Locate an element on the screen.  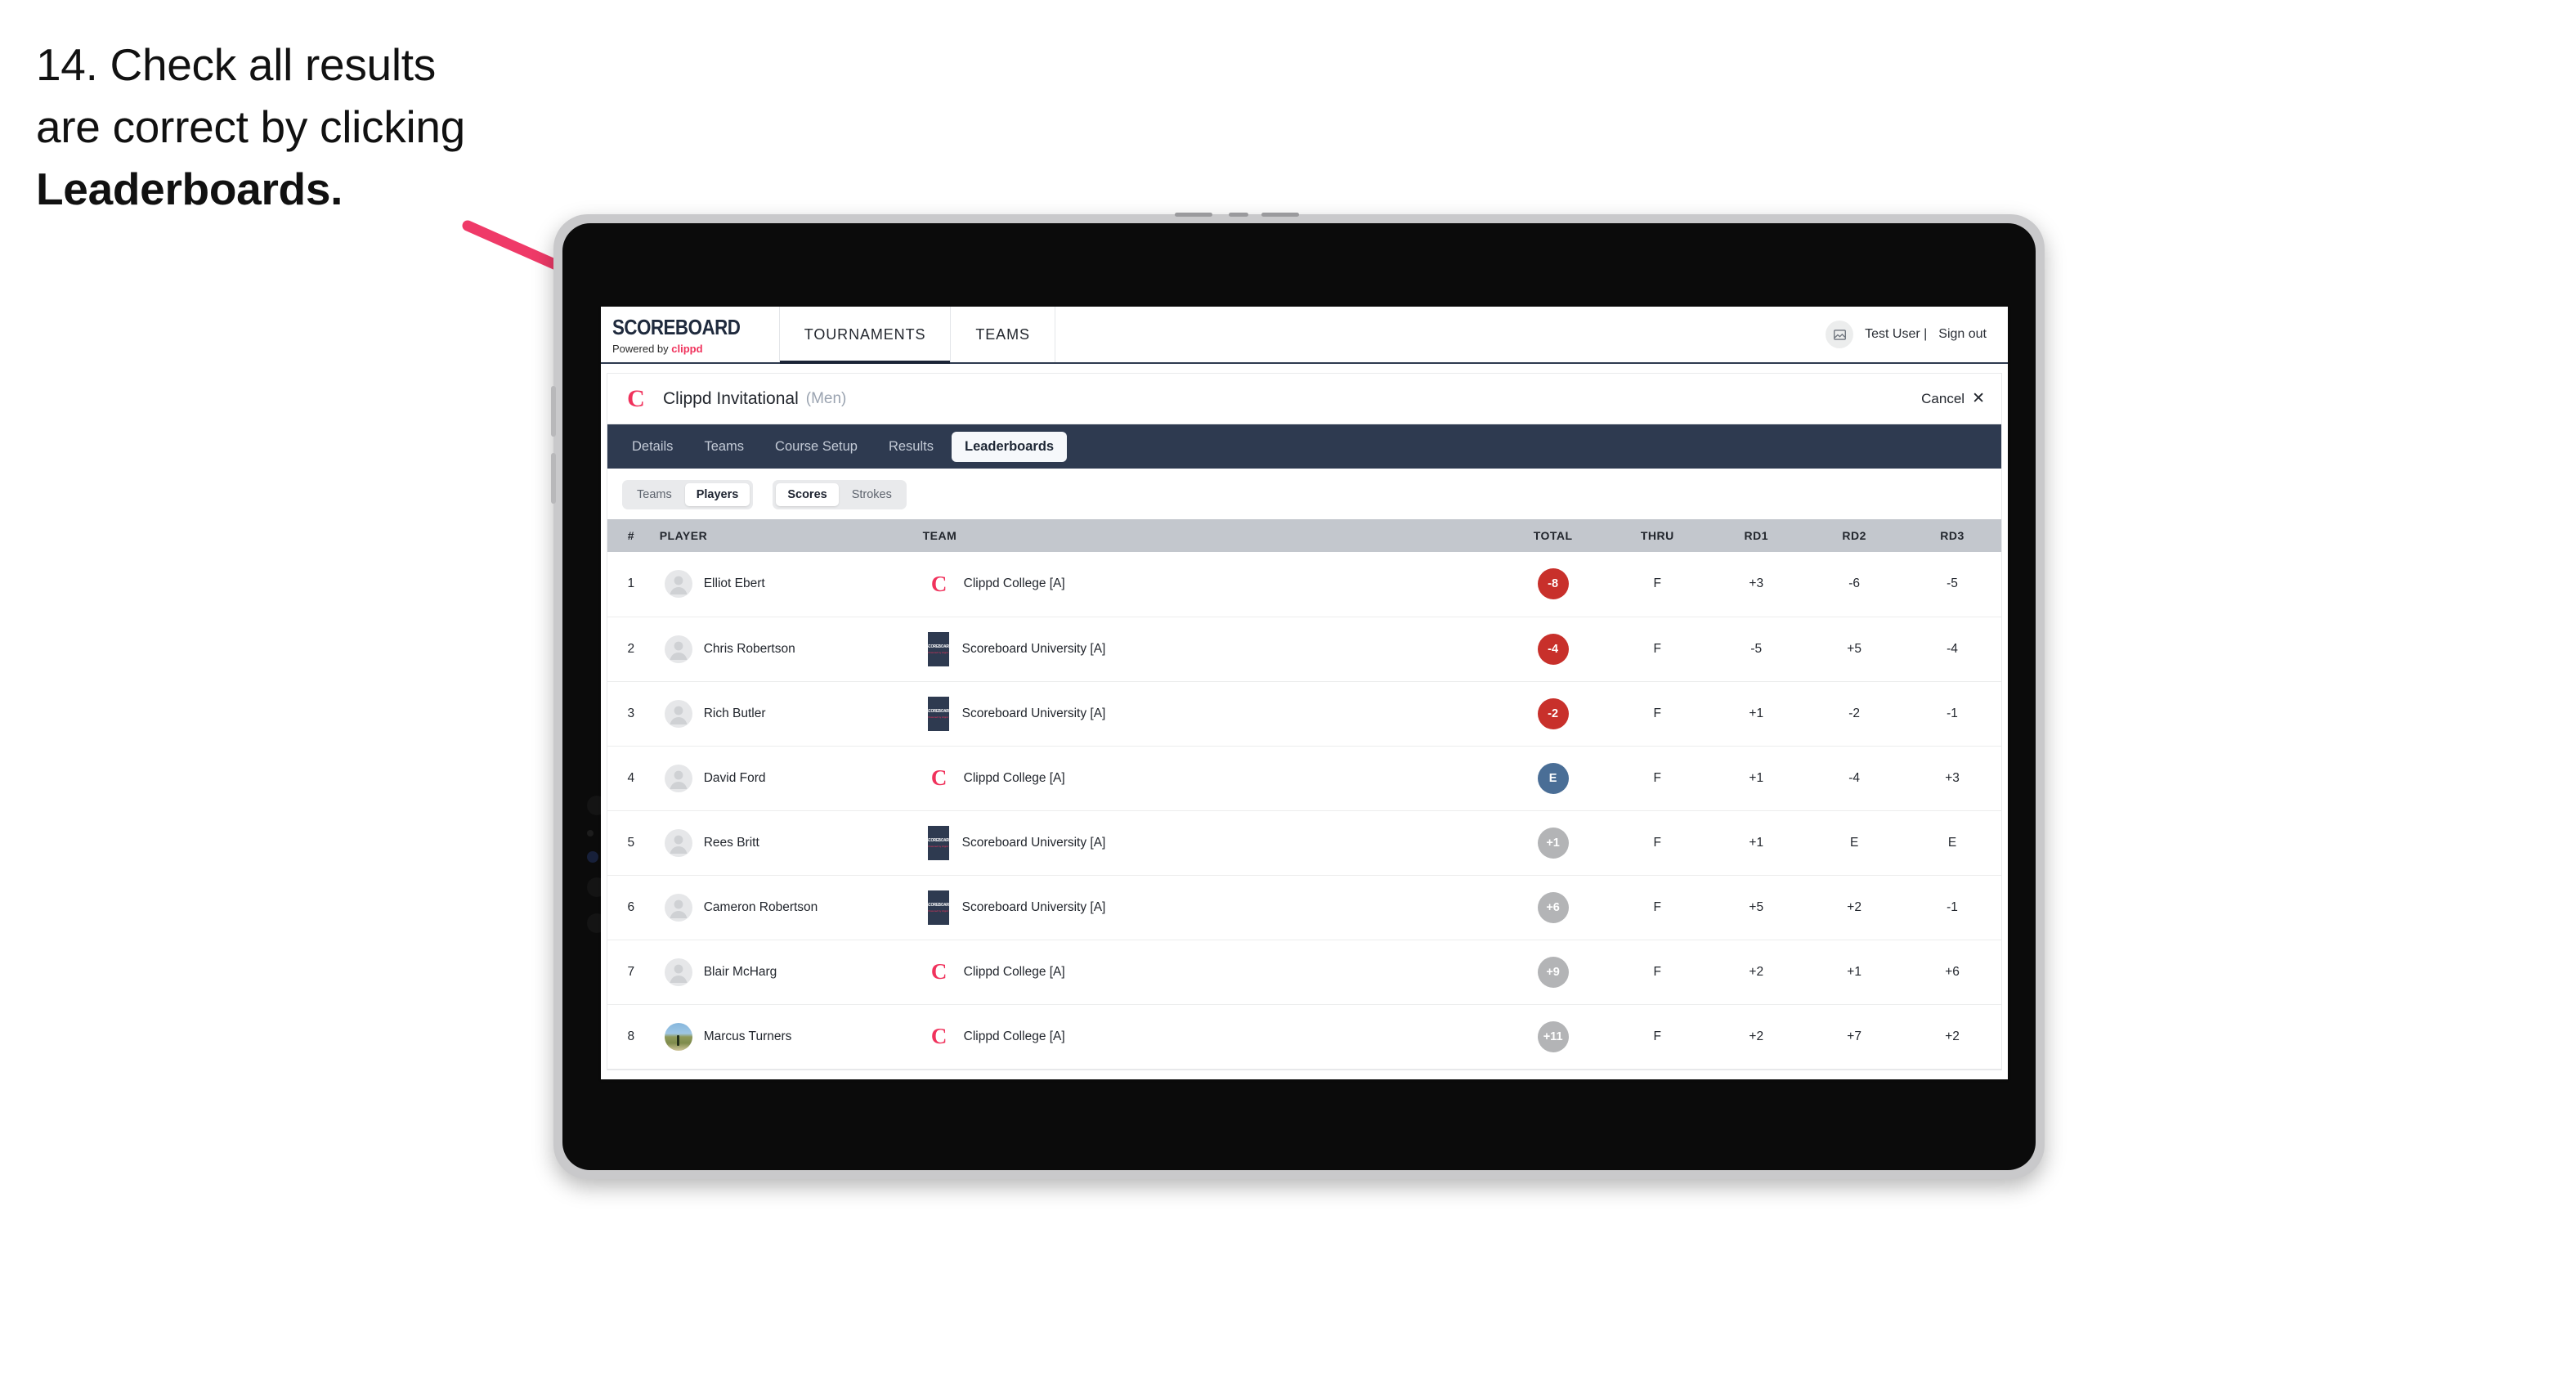
cell-rank: 4 is located at coordinates (631, 778).